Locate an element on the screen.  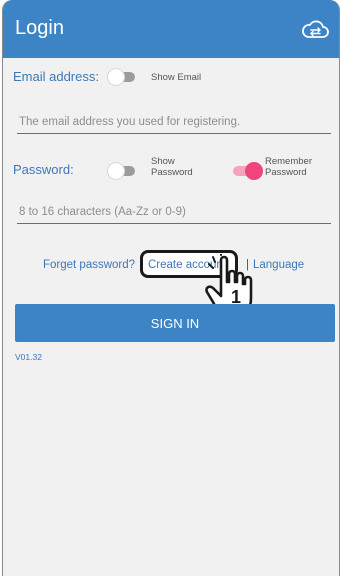
password-field is located at coordinates (174, 212).